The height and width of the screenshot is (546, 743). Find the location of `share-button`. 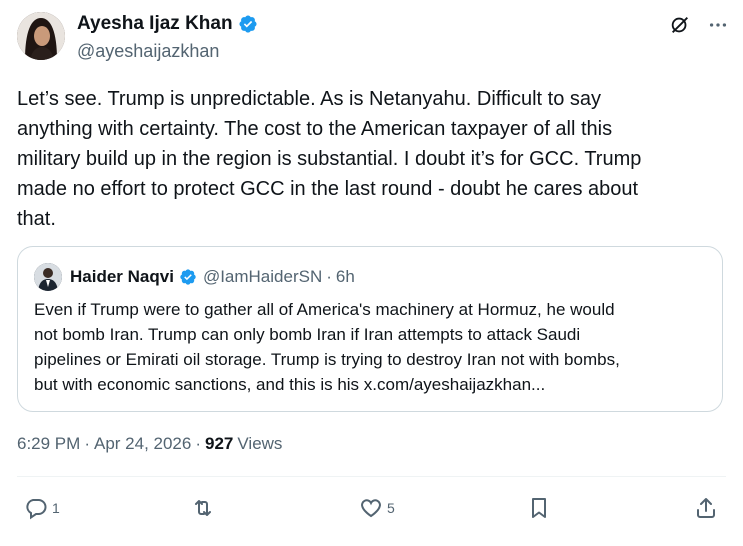

share-button is located at coordinates (706, 508).